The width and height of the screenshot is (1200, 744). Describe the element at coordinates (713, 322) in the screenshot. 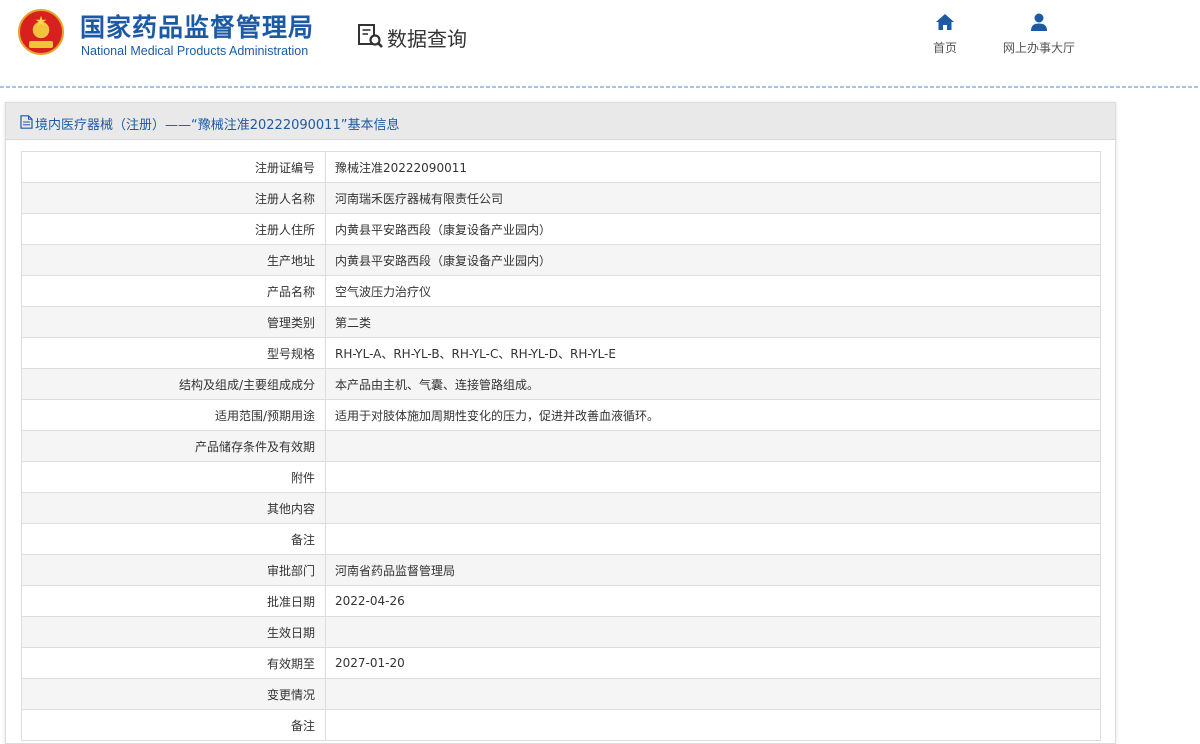

I see `field-value: 第二类` at that location.